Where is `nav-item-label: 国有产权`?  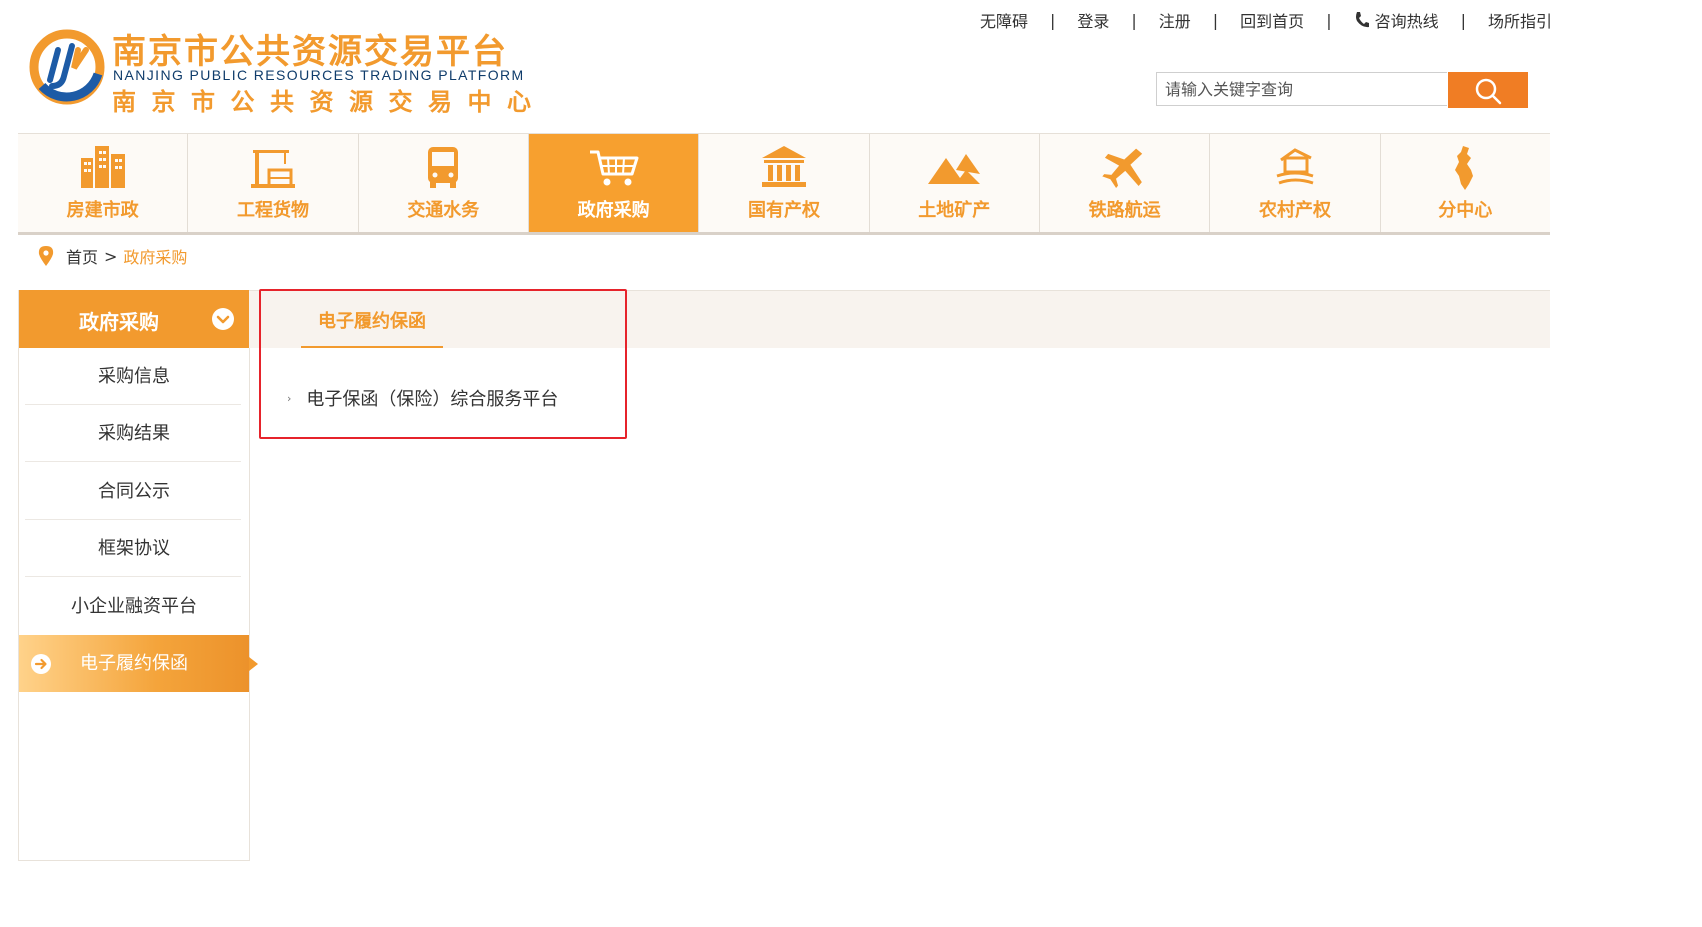 nav-item-label: 国有产权 is located at coordinates (783, 210).